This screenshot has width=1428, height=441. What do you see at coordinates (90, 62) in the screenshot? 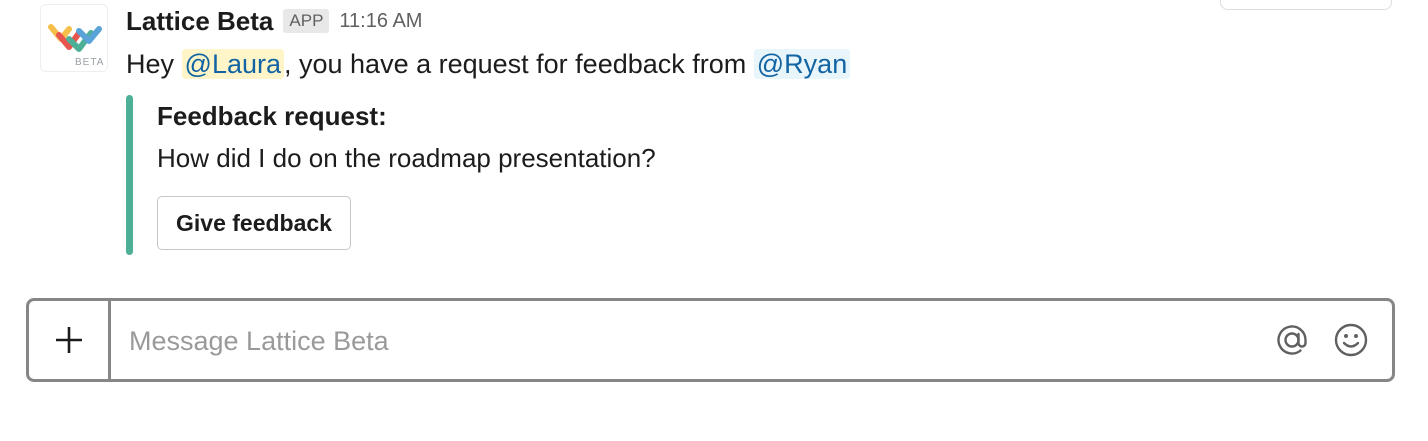
I see `avatar-badge: BETA` at bounding box center [90, 62].